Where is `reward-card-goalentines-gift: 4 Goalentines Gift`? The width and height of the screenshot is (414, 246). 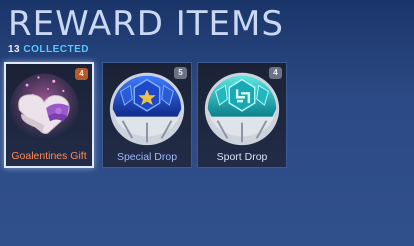 reward-card-goalentines-gift: 4 Goalentines Gift is located at coordinates (49, 115).